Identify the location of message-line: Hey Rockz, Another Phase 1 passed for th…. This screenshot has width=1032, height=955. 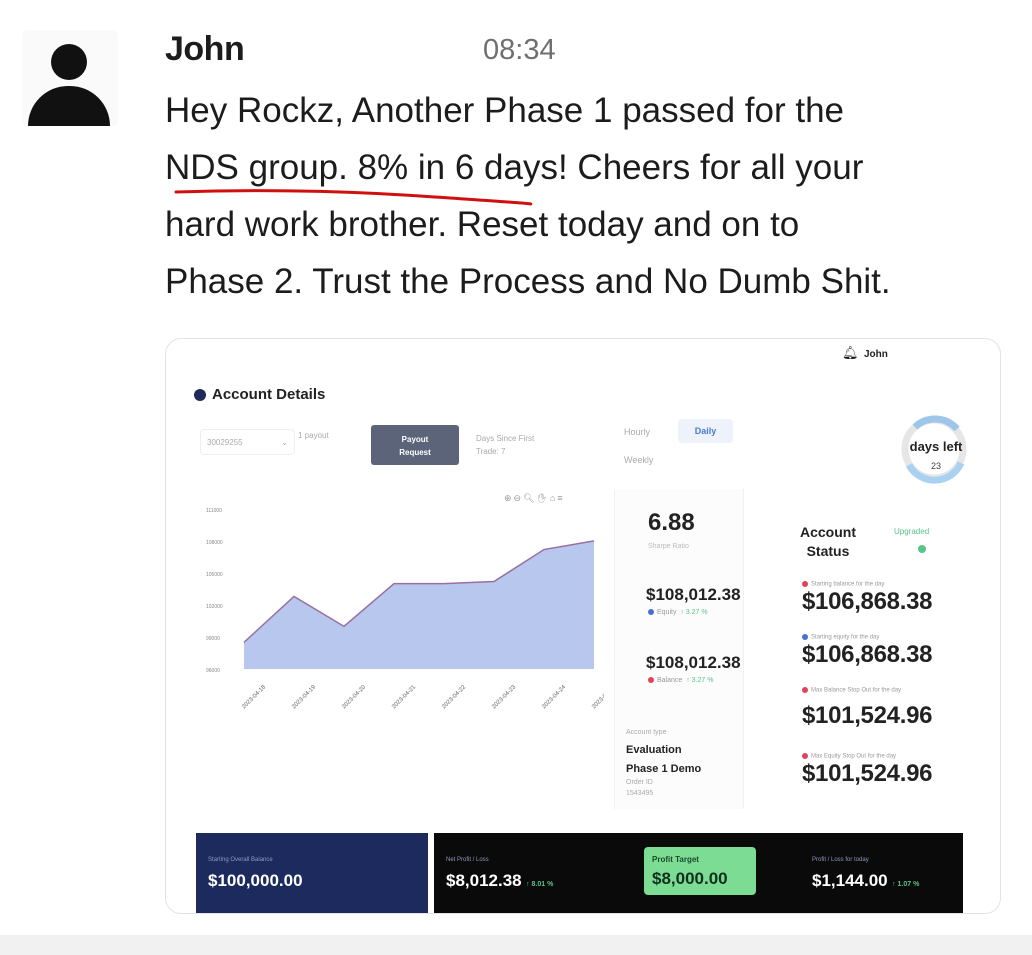
(504, 110).